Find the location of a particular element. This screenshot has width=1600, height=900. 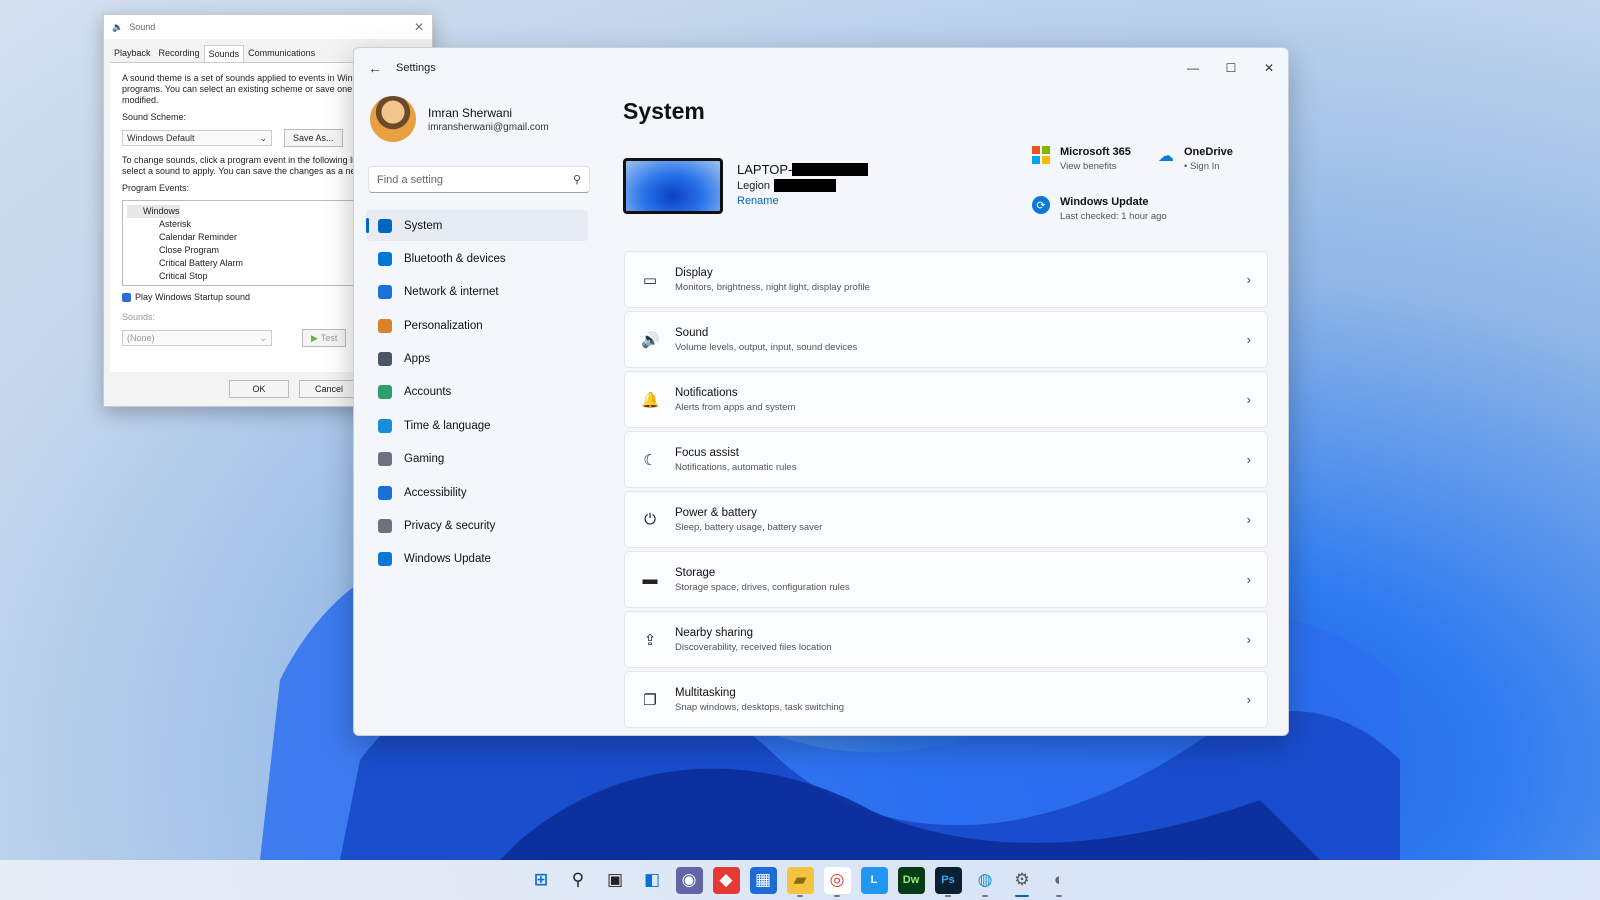

monitor-icon is located at coordinates (385, 225).